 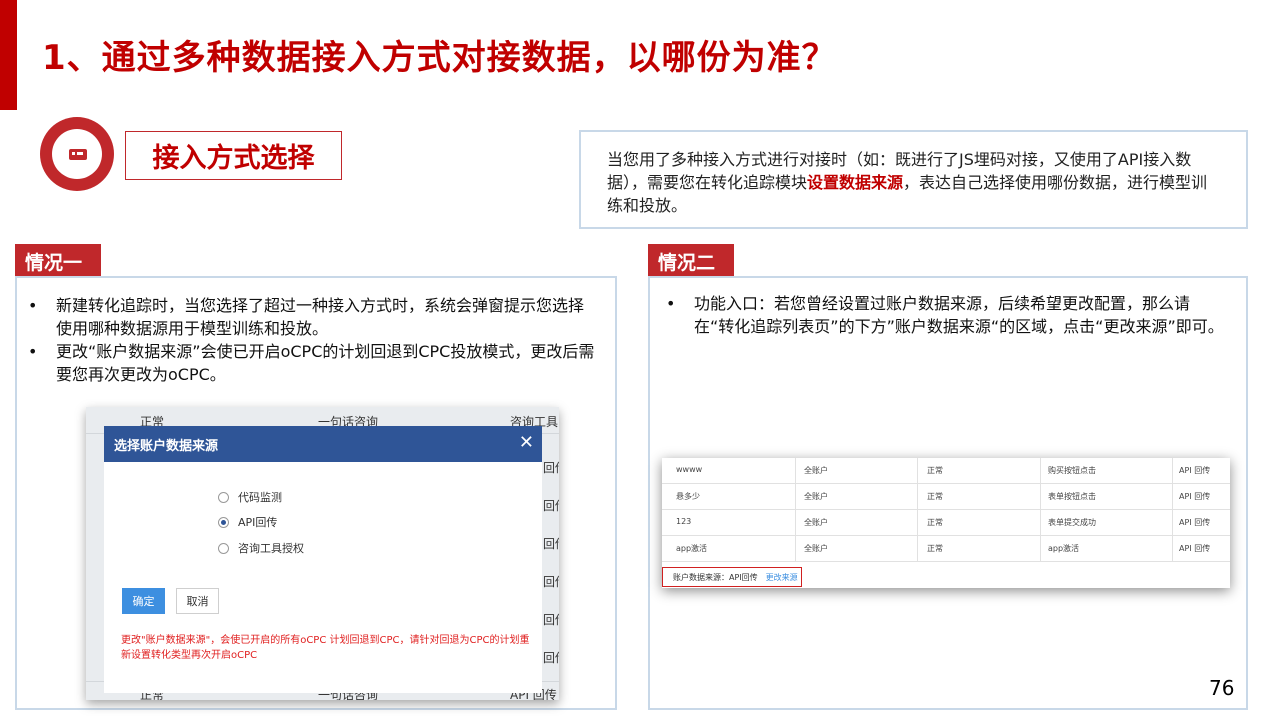 I want to click on section-heading: 接入方式选择, so click(x=233, y=155).